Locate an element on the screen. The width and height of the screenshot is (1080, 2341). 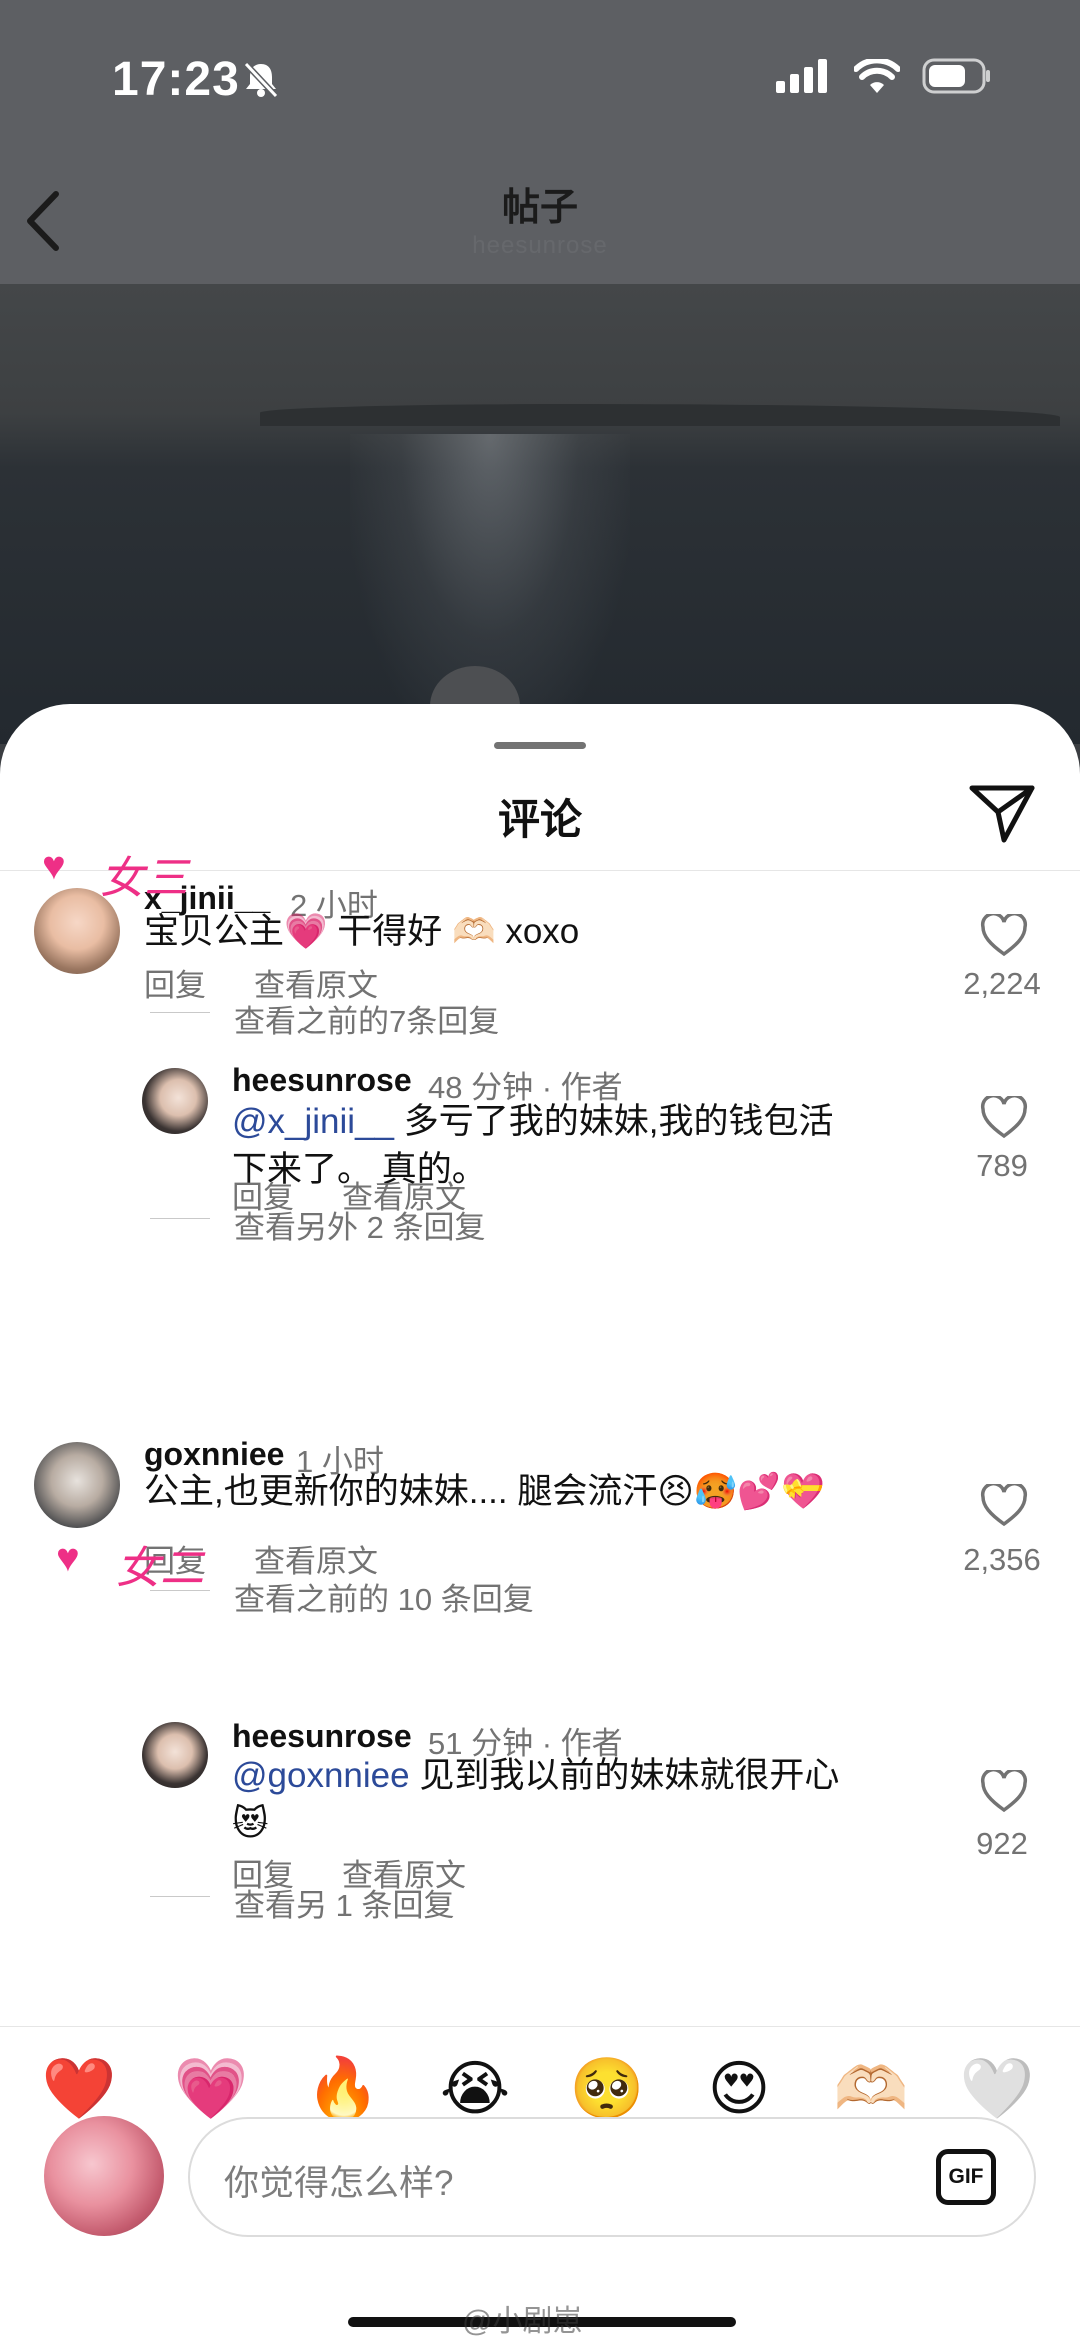
like-count: 2,356 is located at coordinates (1002, 1559).